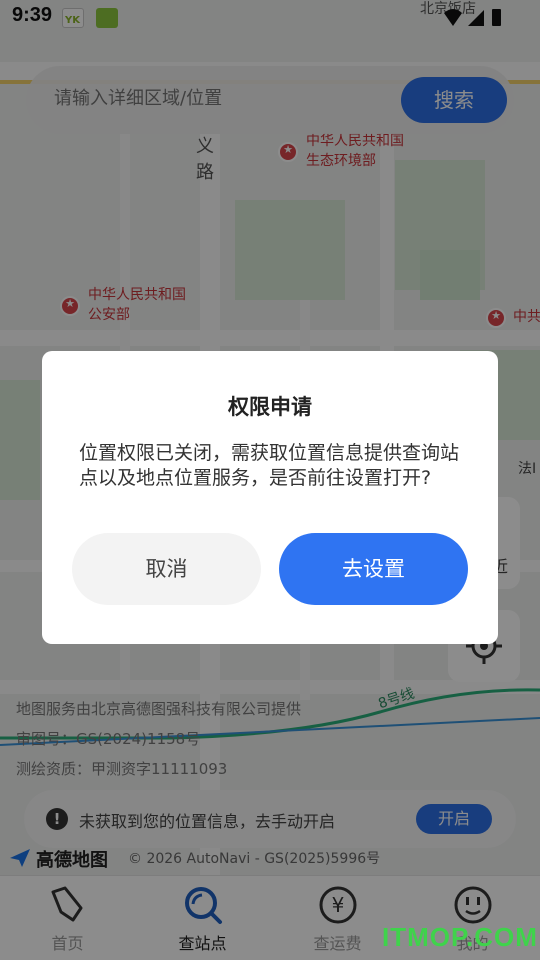 This screenshot has height=960, width=540. What do you see at coordinates (373, 569) in the screenshot?
I see `go-settings-button: 去设置` at bounding box center [373, 569].